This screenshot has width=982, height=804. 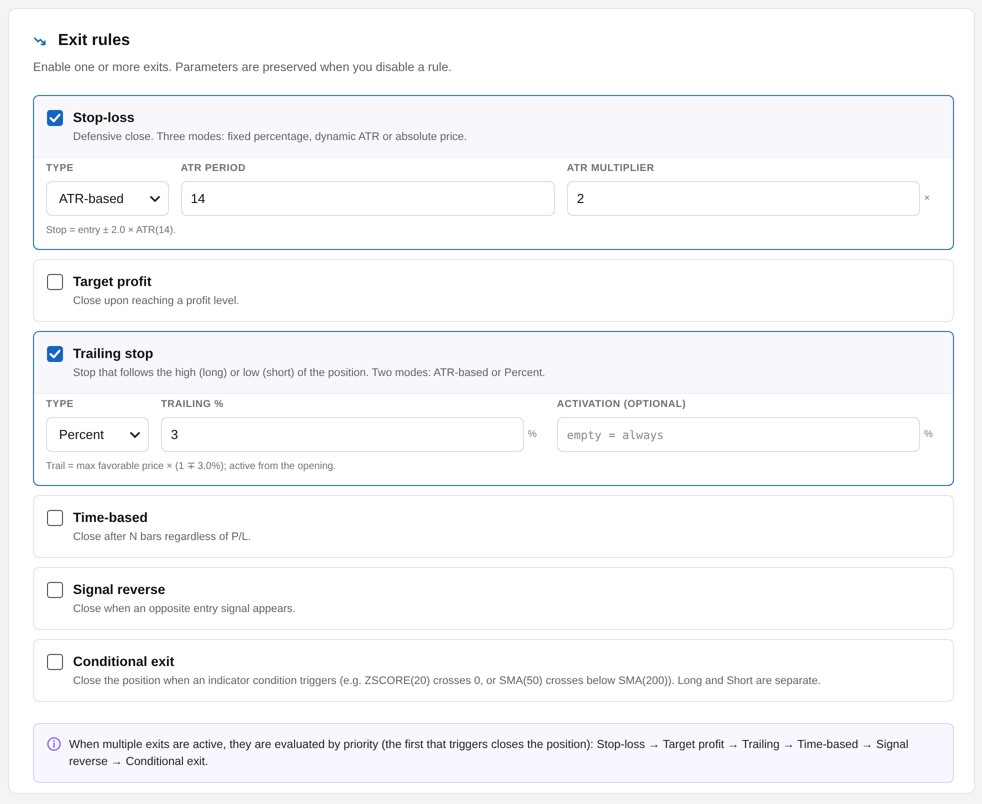 I want to click on rule-description: Stop that follows the high (long) or low (short) of the position. Two modes: ATR-based or Percent., so click(x=309, y=373).